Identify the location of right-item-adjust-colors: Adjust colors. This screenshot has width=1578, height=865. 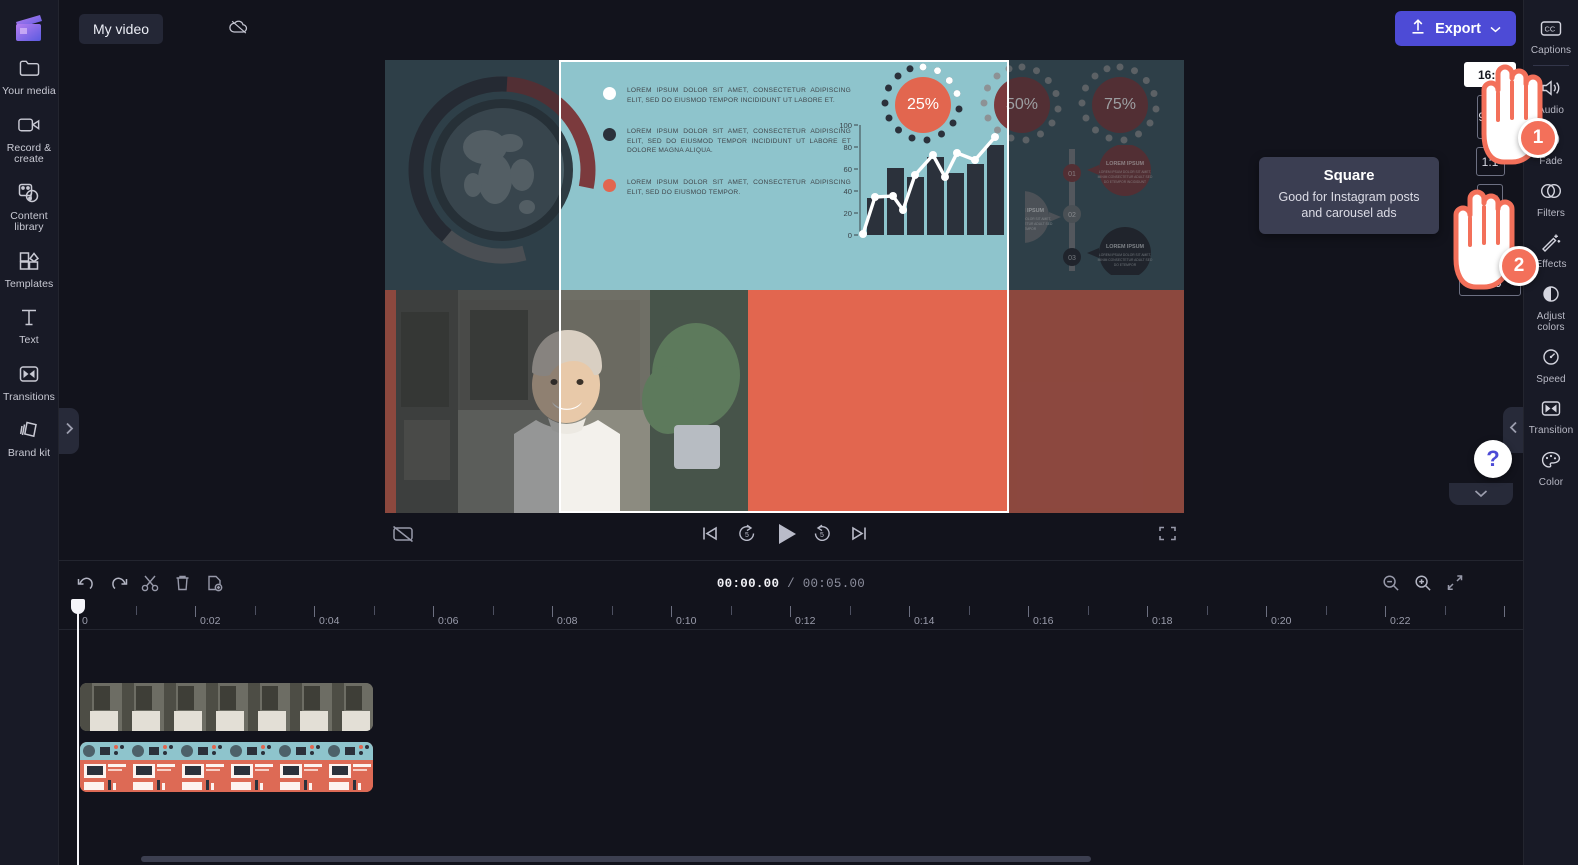
(1551, 305).